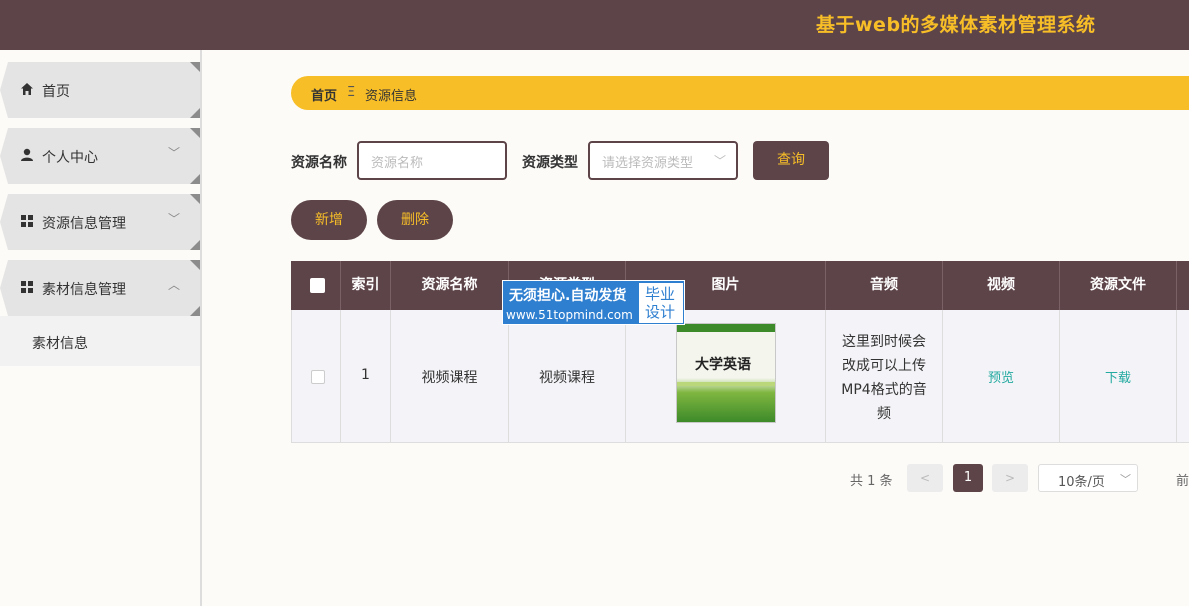 This screenshot has width=1189, height=606. What do you see at coordinates (568, 296) in the screenshot?
I see `watermark-line1: 无须担心.自动发货` at bounding box center [568, 296].